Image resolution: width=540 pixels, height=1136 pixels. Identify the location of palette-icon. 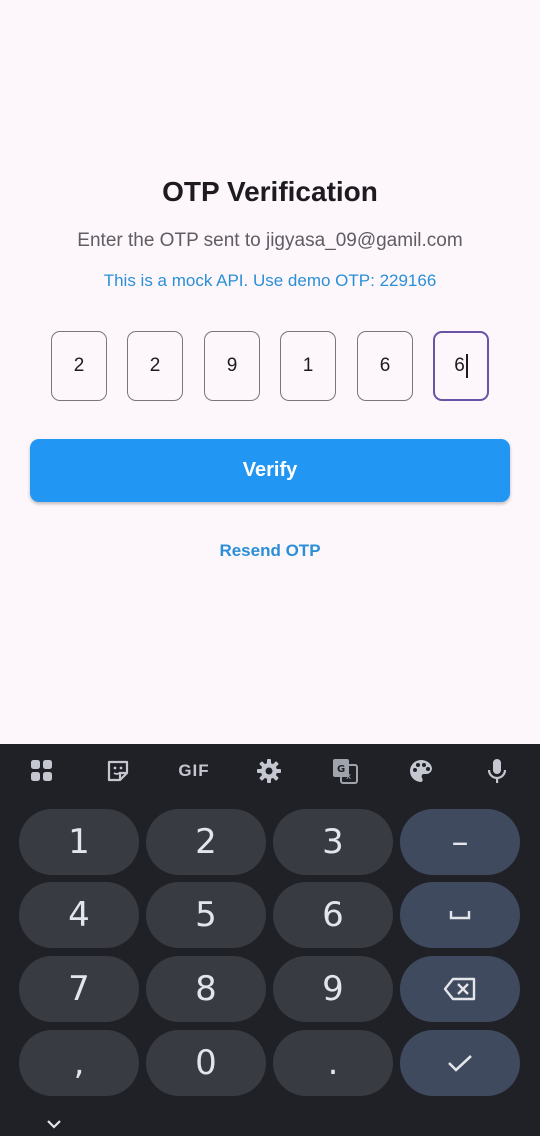
(421, 771).